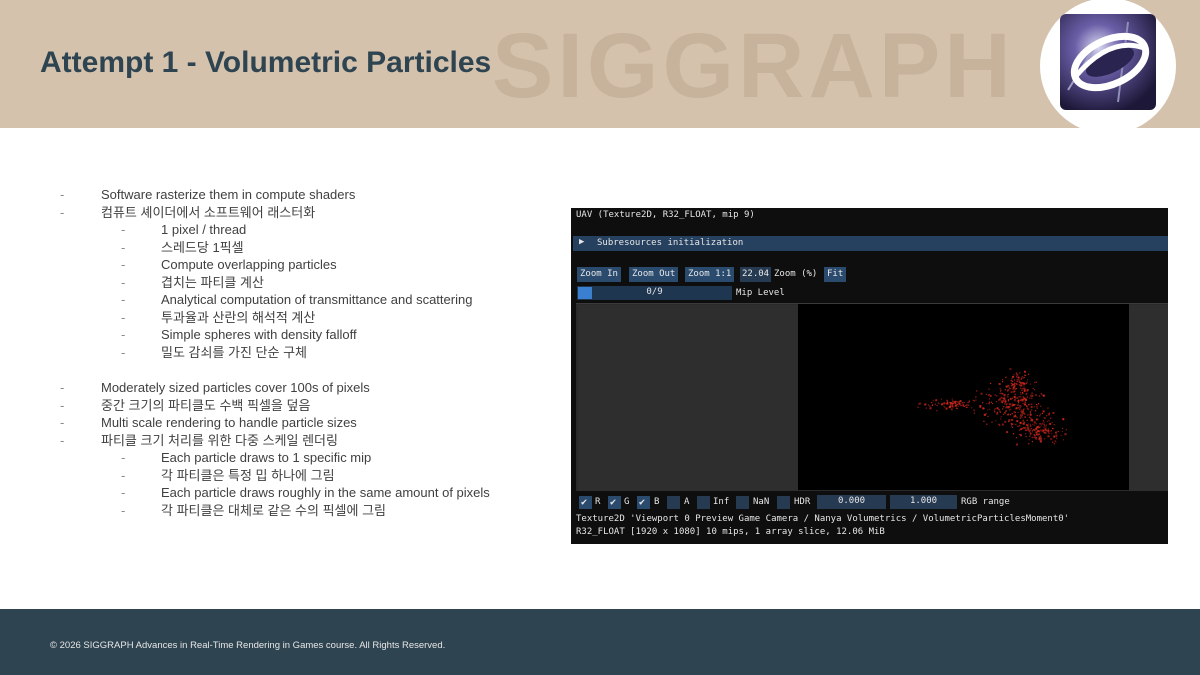 The height and width of the screenshot is (675, 1200). Describe the element at coordinates (870, 243) in the screenshot. I see `subresources-header: ▶ Subresources initialization` at that location.